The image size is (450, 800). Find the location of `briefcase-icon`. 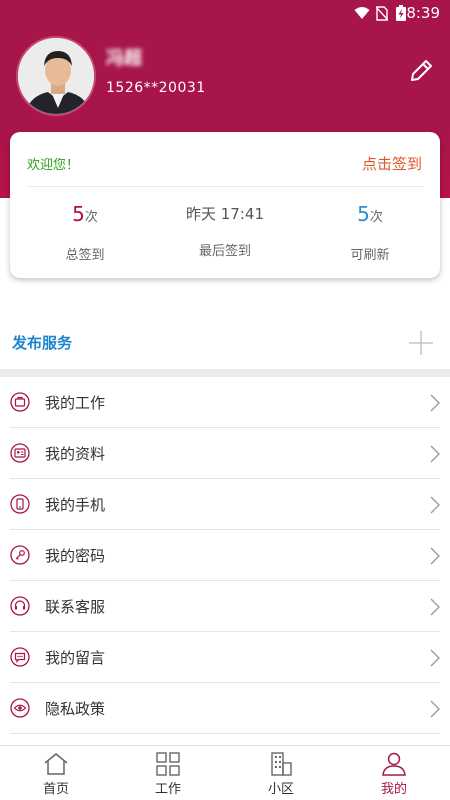

briefcase-icon is located at coordinates (20, 402).